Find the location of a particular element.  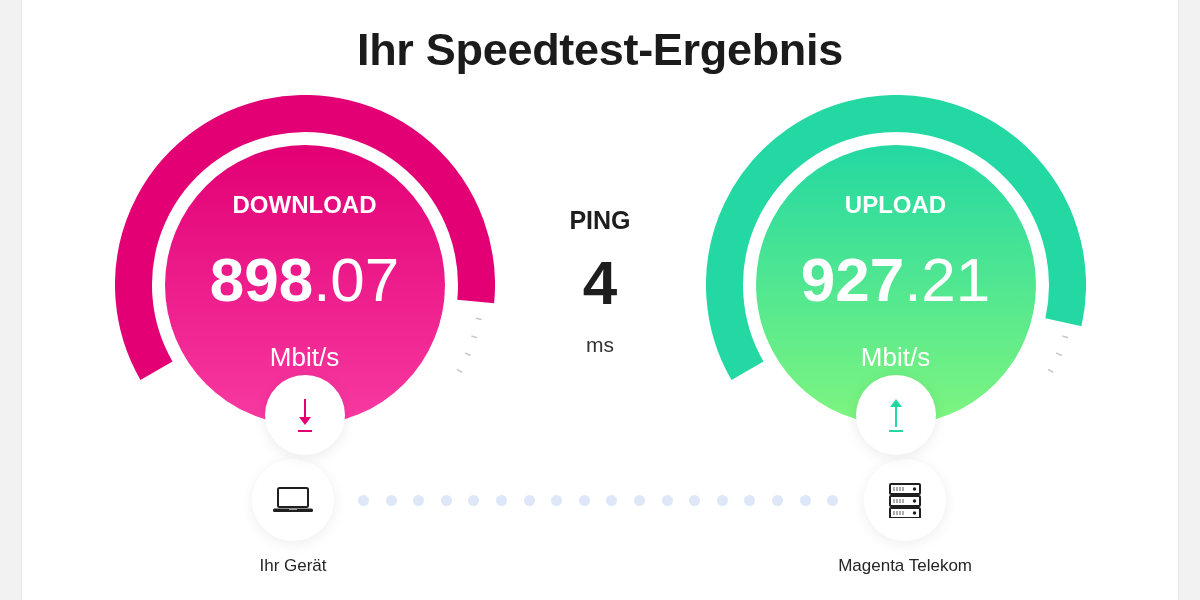

gauge-label: DOWNLOAD is located at coordinates (304, 205).